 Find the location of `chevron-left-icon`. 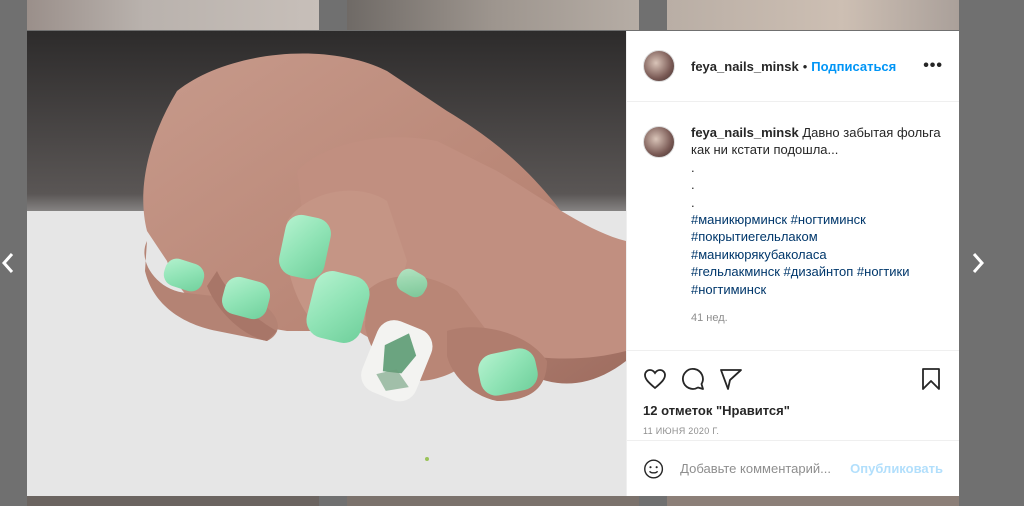

chevron-left-icon is located at coordinates (7, 263).